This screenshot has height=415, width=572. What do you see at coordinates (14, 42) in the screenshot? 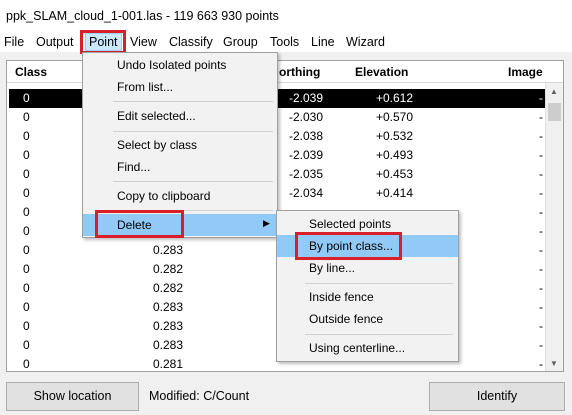
I see `menu-file: File` at bounding box center [14, 42].